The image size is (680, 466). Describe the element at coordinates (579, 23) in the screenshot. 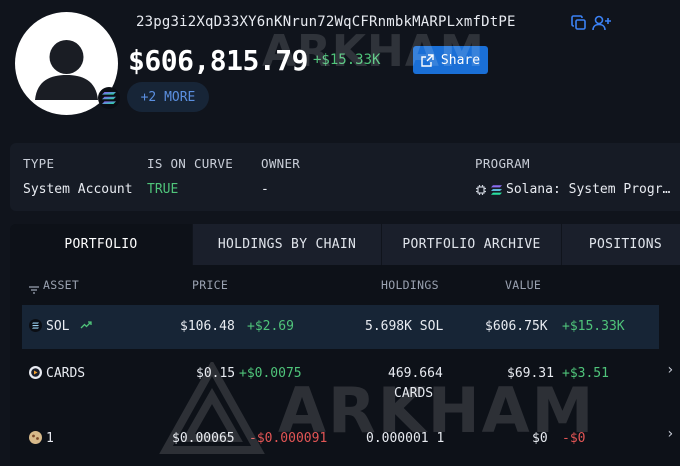

I see `copy-icon` at that location.